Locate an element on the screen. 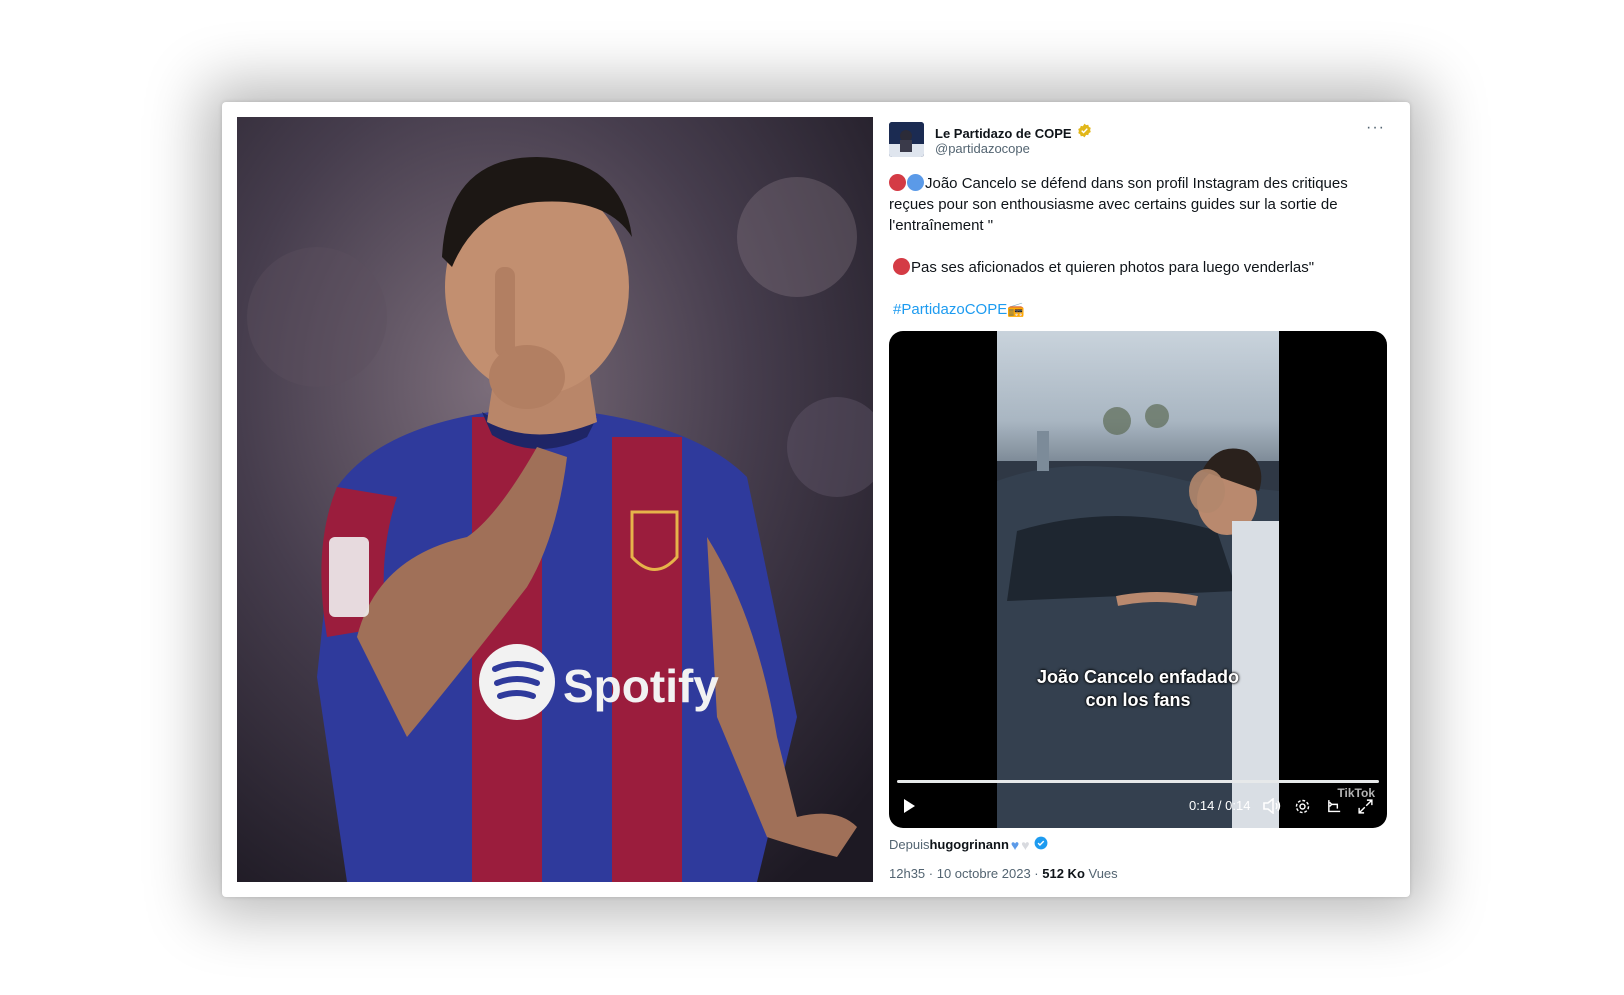 The width and height of the screenshot is (1624, 995). video-frame: João Cancelo enfadado con los fans is located at coordinates (1138, 579).